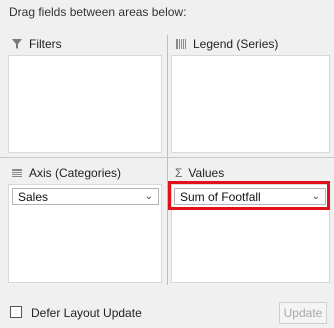 The height and width of the screenshot is (328, 334). What do you see at coordinates (86, 313) in the screenshot?
I see `defer-layout-label: Defer Layout Update` at bounding box center [86, 313].